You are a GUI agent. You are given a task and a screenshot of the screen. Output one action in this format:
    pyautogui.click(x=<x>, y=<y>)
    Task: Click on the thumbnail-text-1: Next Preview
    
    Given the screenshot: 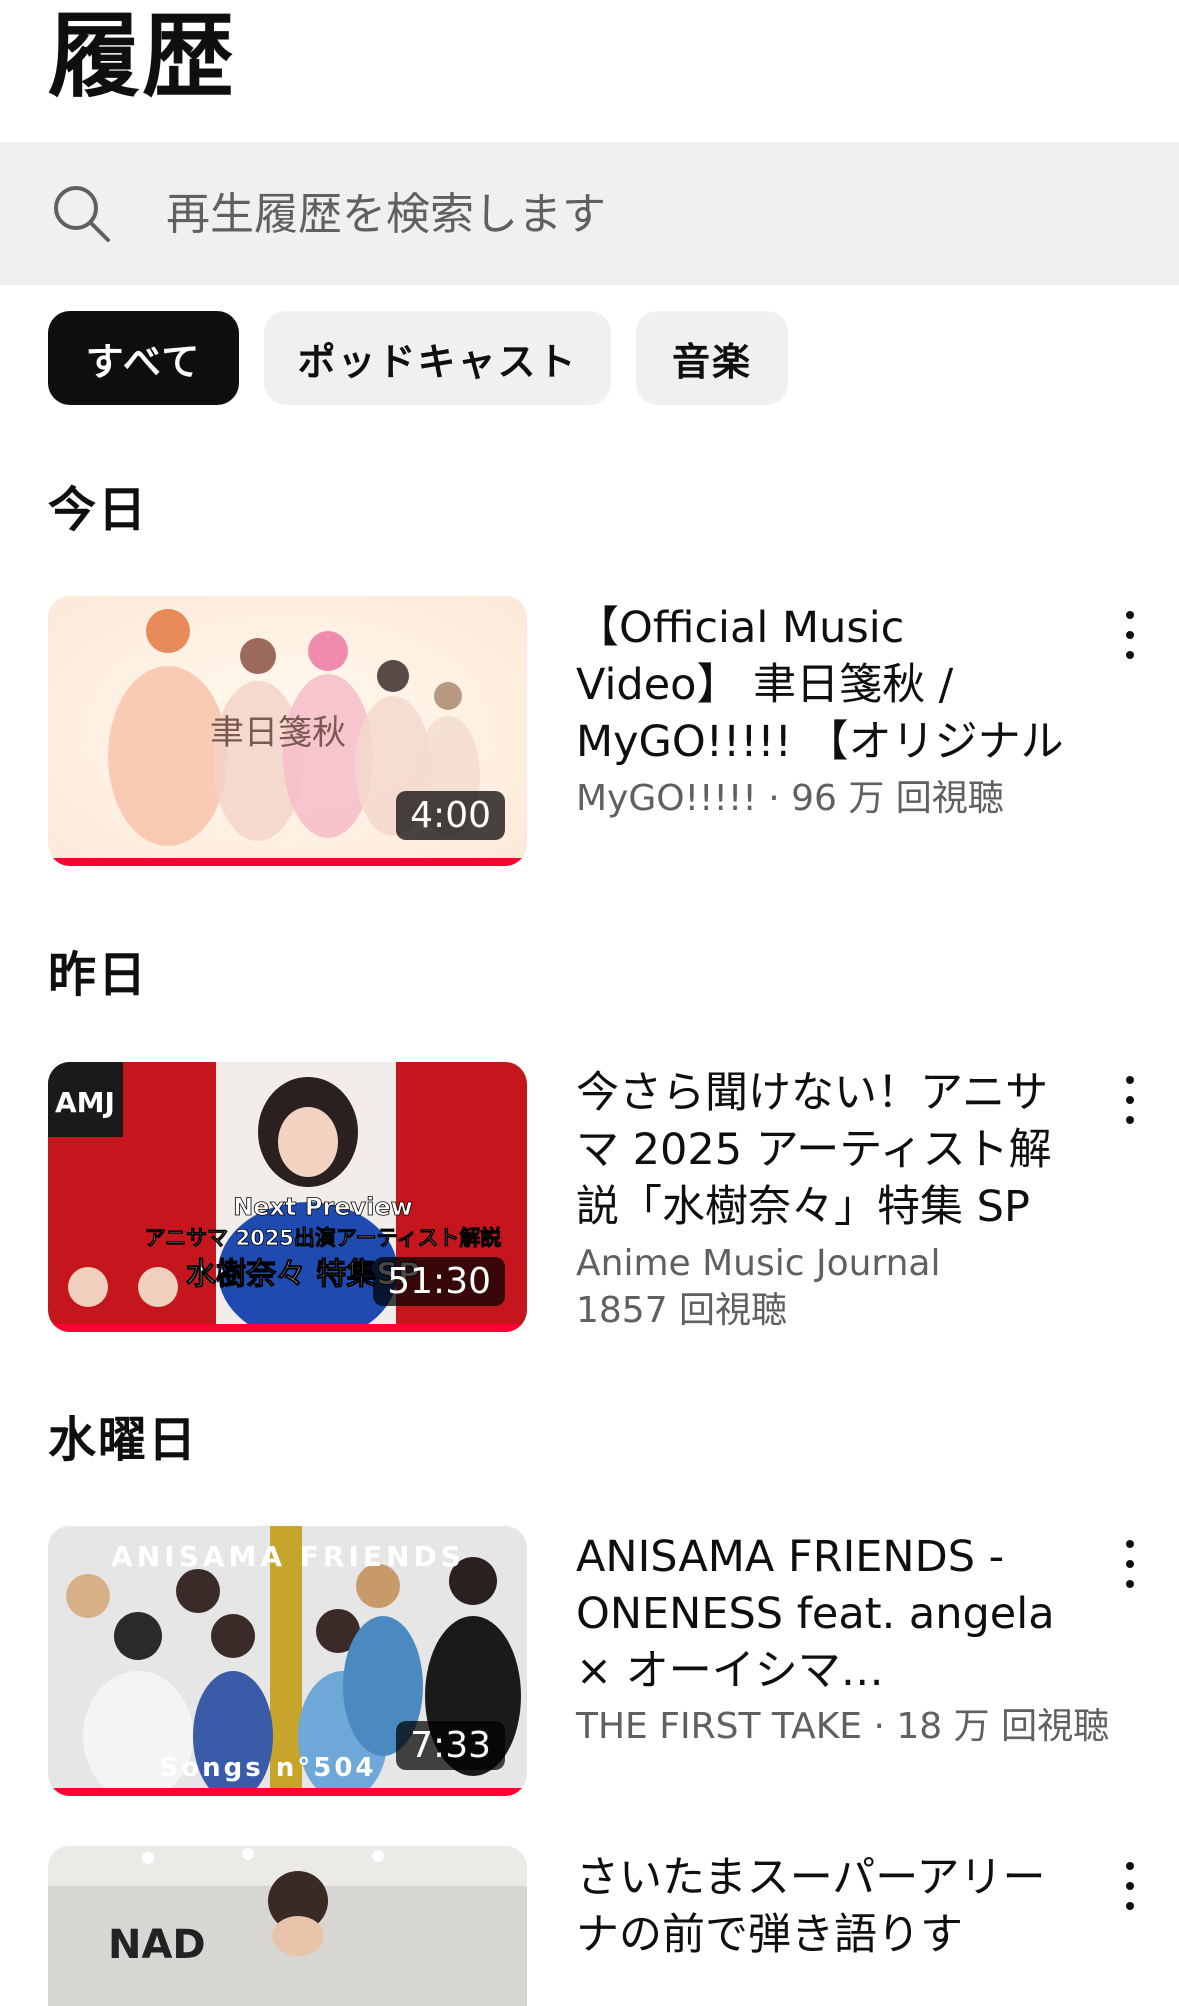 What is the action you would take?
    pyautogui.click(x=323, y=1207)
    